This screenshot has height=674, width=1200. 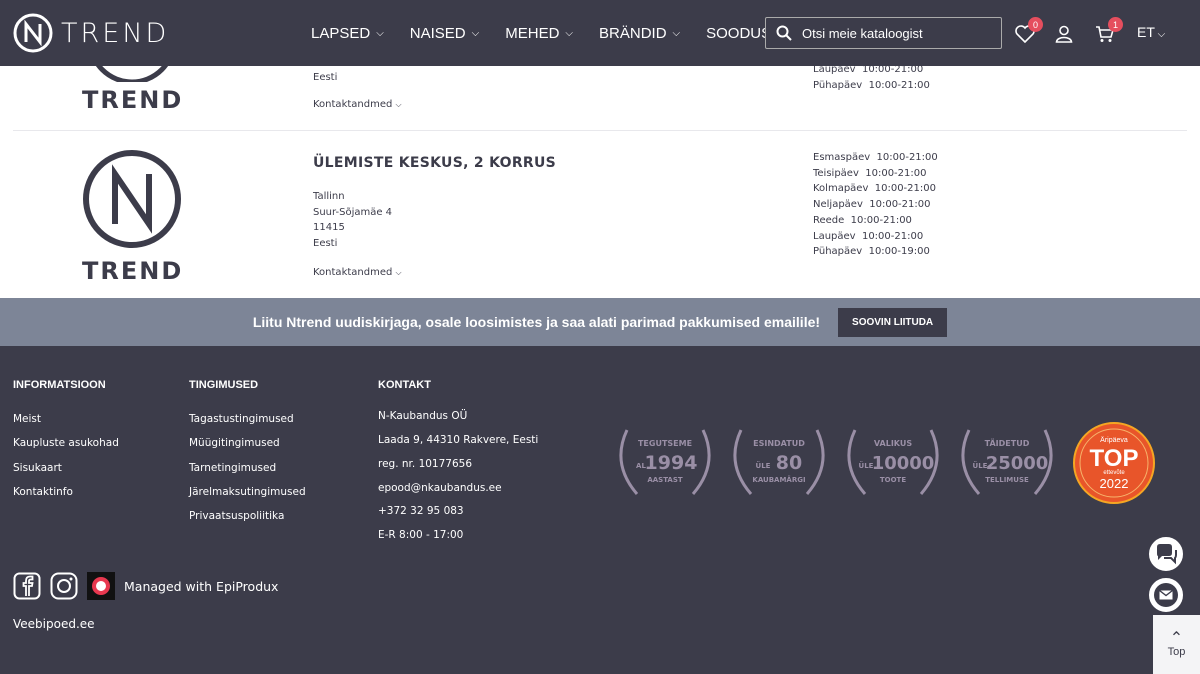 I want to click on contact-email-link: epood@nkaubandus.ee, so click(x=440, y=488).